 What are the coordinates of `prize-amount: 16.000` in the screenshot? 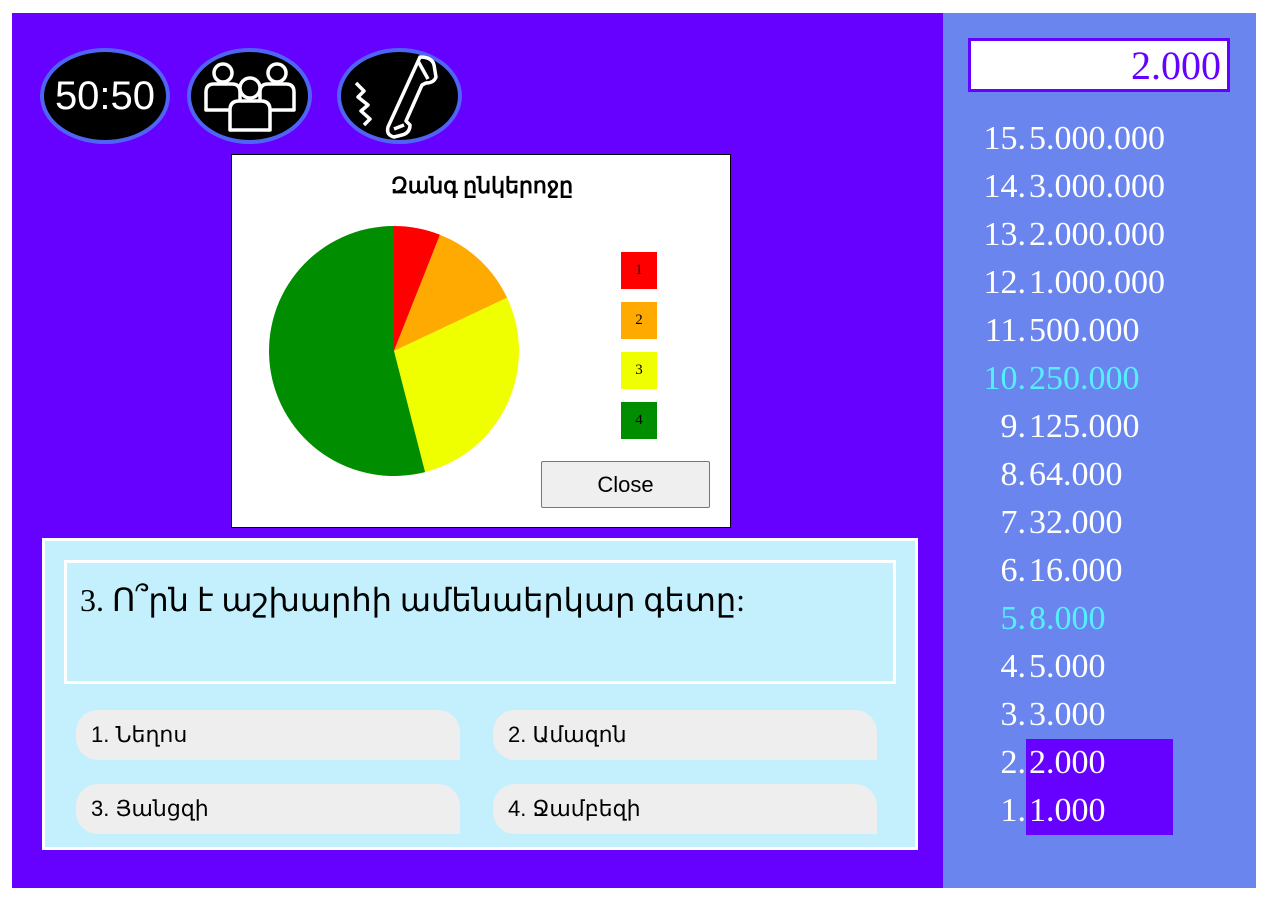 It's located at (1076, 570).